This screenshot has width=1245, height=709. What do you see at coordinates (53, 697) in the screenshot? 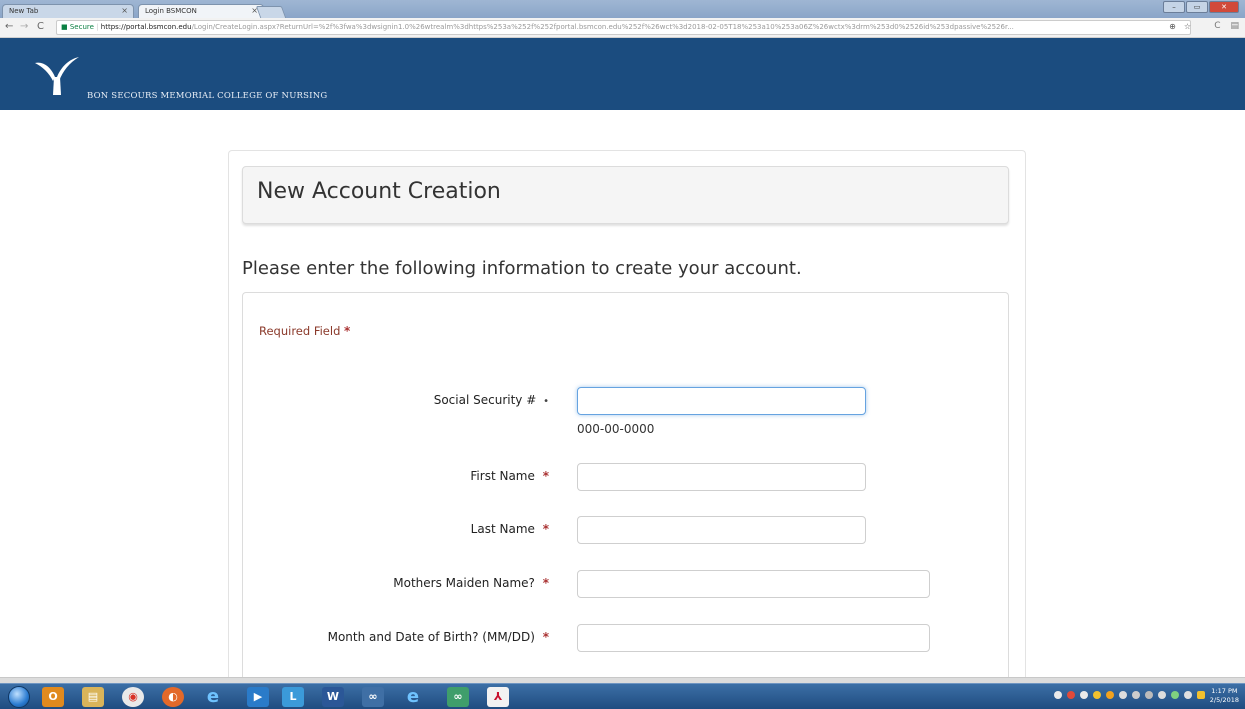
I see `outlook-icon: O` at bounding box center [53, 697].